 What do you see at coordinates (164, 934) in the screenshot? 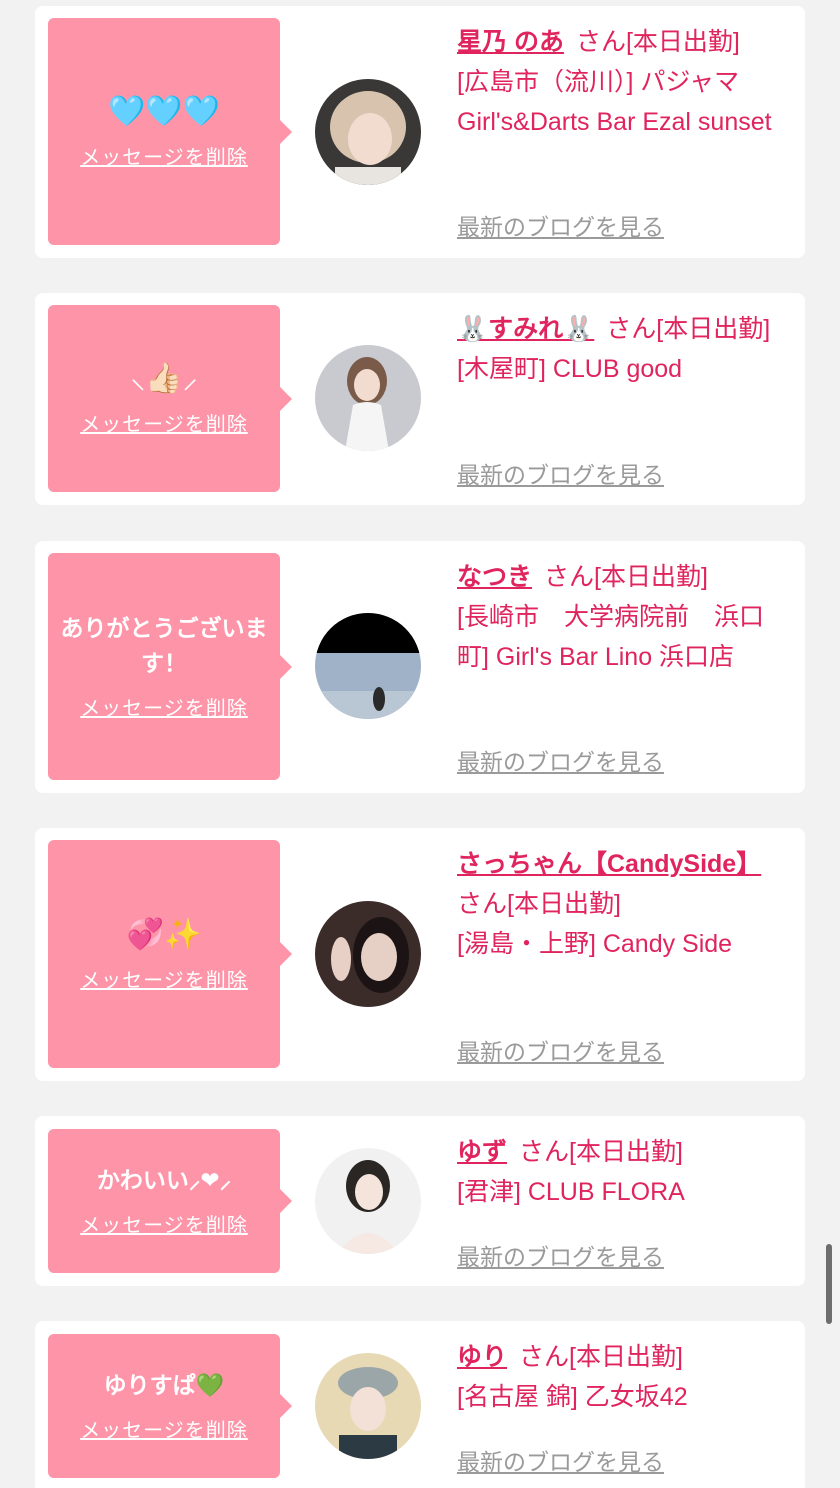
I see `message-text: 💞✨` at bounding box center [164, 934].